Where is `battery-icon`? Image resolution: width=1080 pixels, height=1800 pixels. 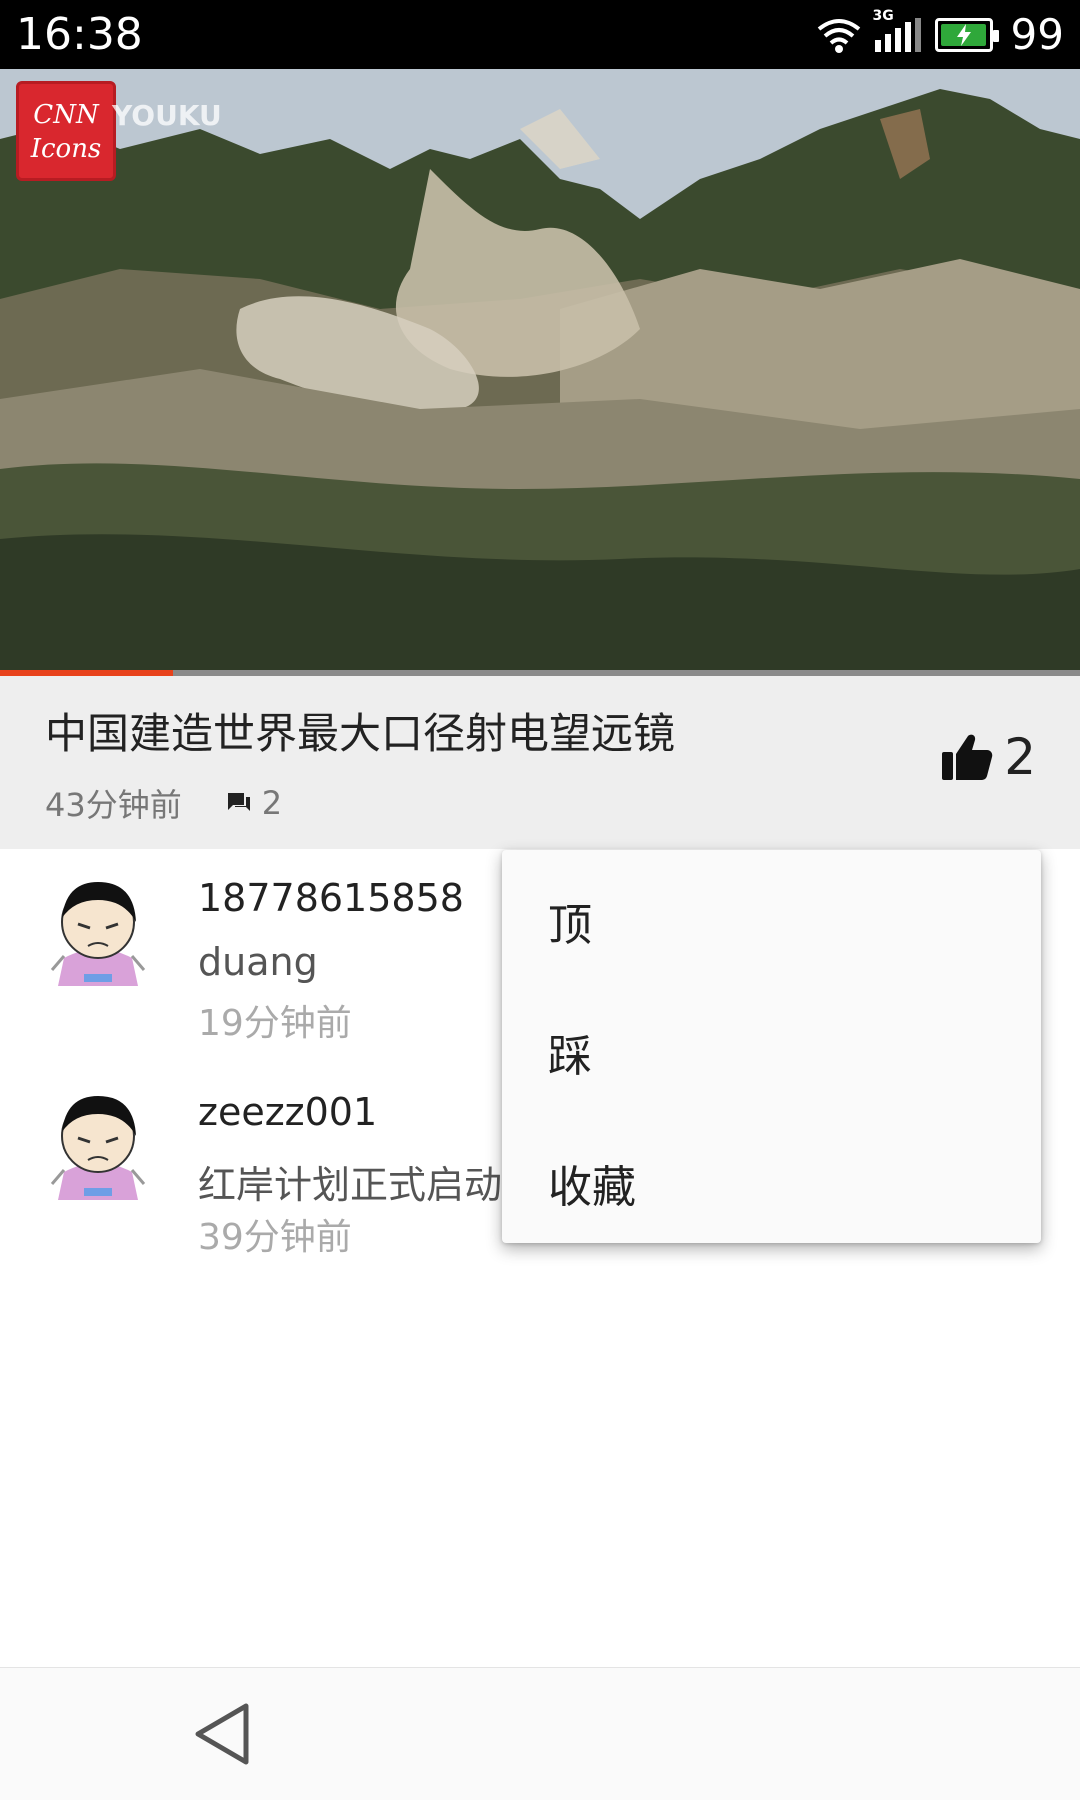 battery-icon is located at coordinates (966, 35).